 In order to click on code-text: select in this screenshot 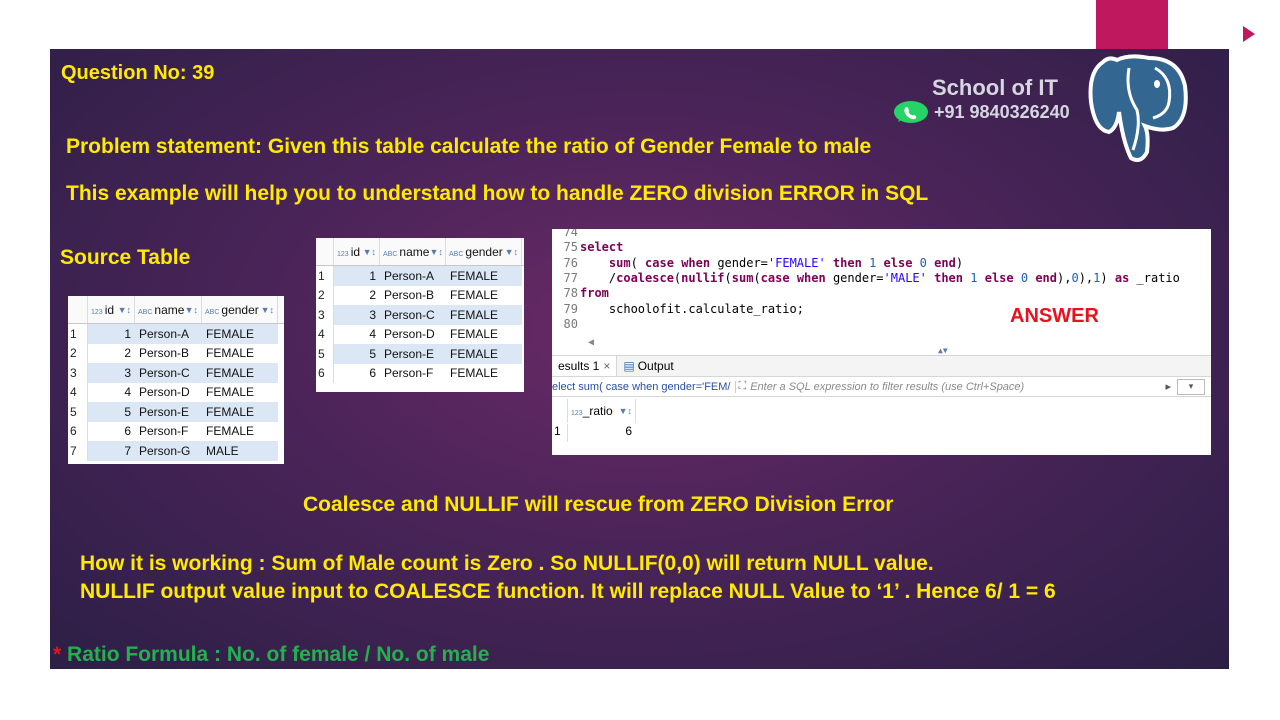, I will do `click(602, 247)`.